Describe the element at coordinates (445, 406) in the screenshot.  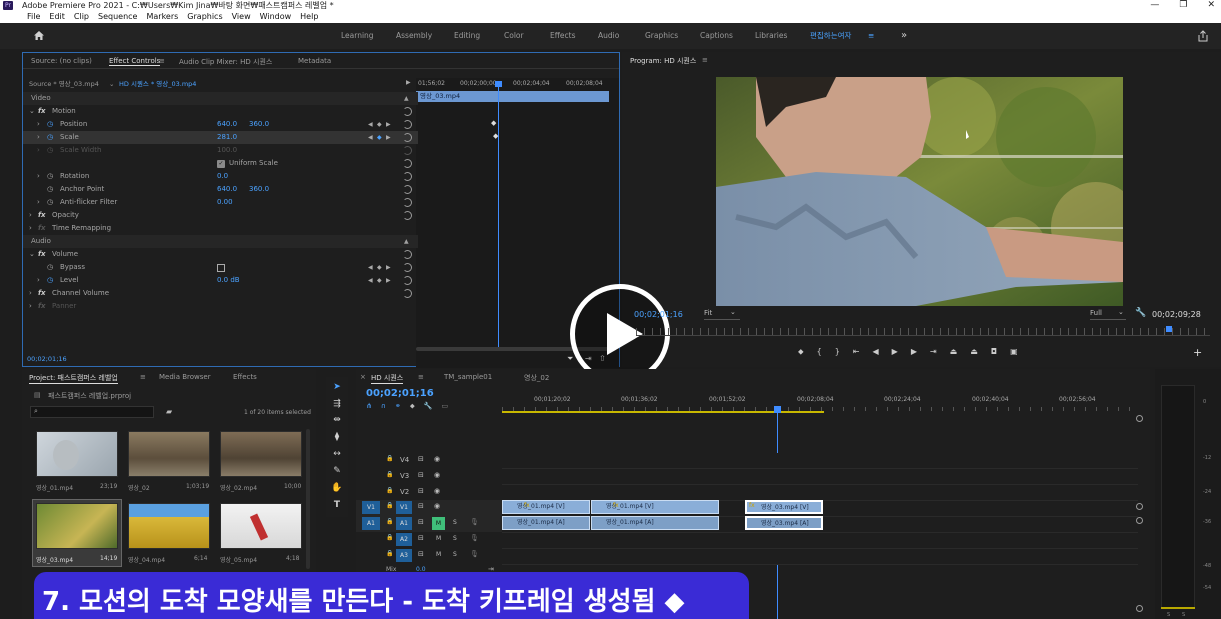
I see `captions-icon: ▭` at that location.